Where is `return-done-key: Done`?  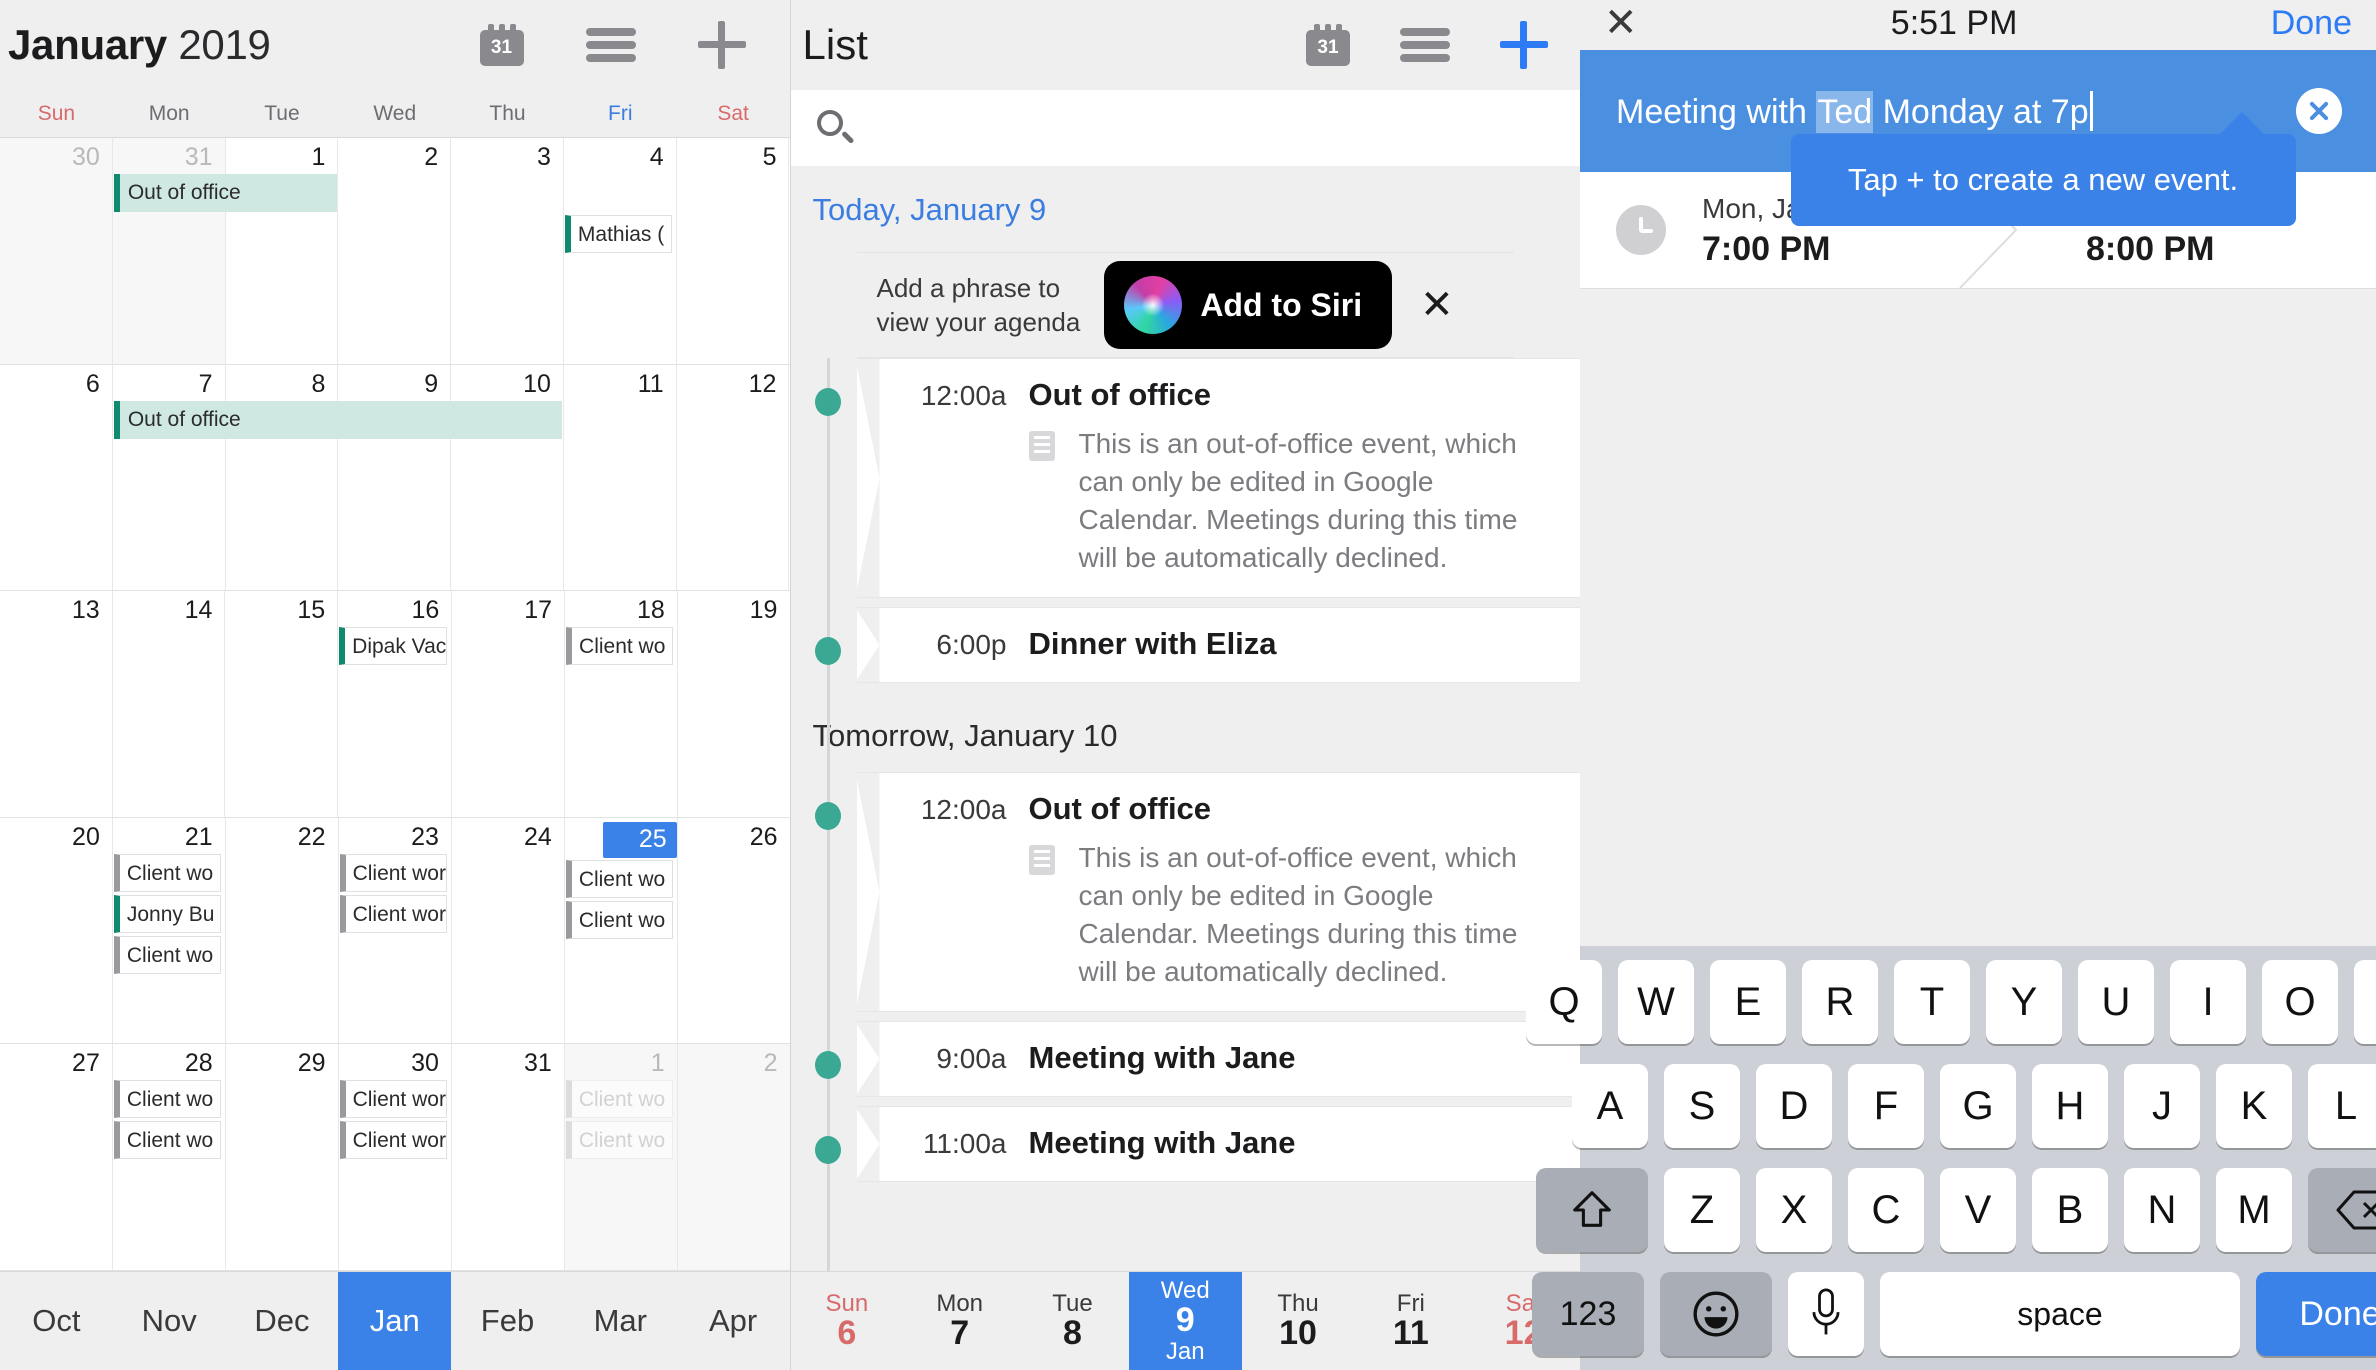
return-done-key: Done is located at coordinates (2316, 1314).